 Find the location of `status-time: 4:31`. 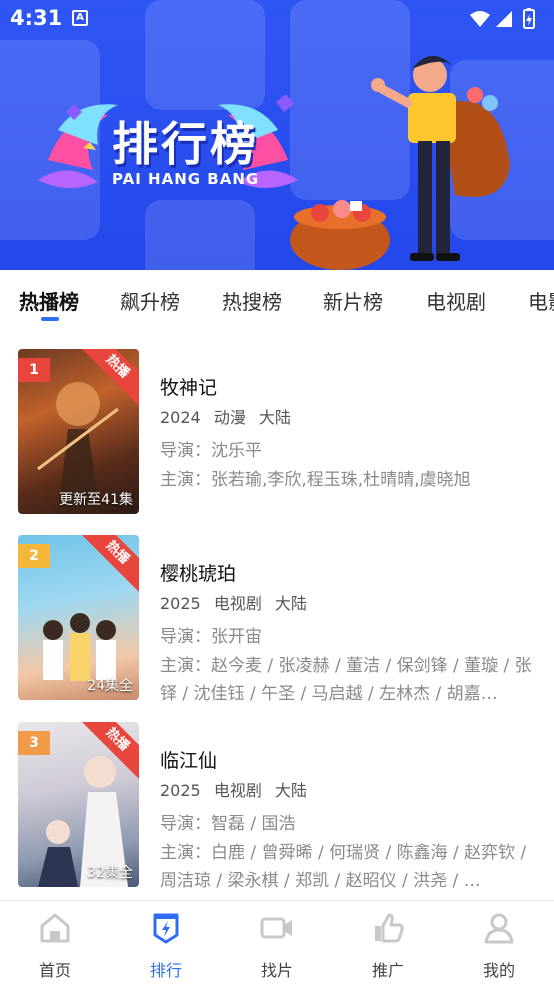

status-time: 4:31 is located at coordinates (36, 18).